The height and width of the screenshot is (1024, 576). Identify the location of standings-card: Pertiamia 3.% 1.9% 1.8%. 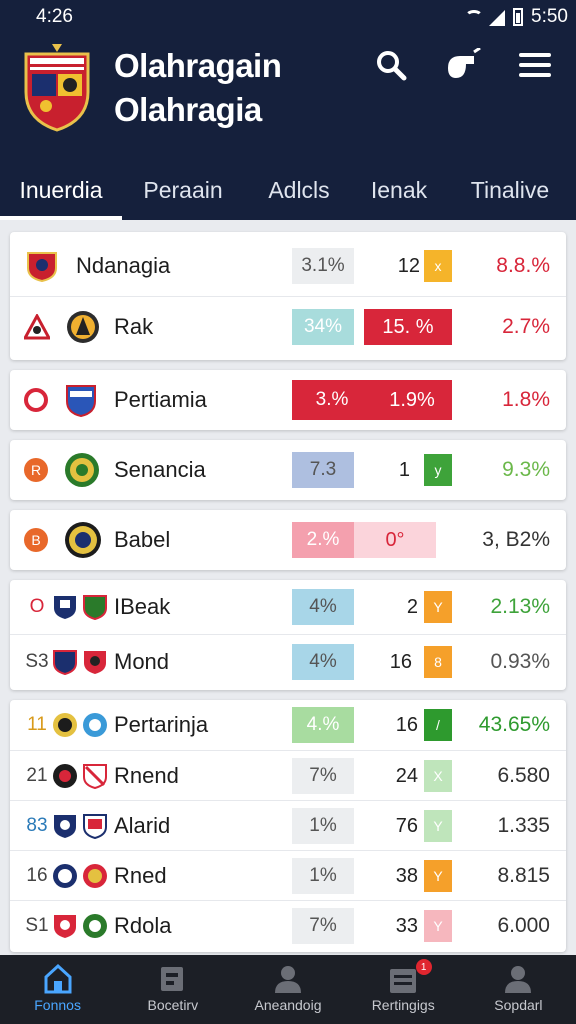
(288, 400).